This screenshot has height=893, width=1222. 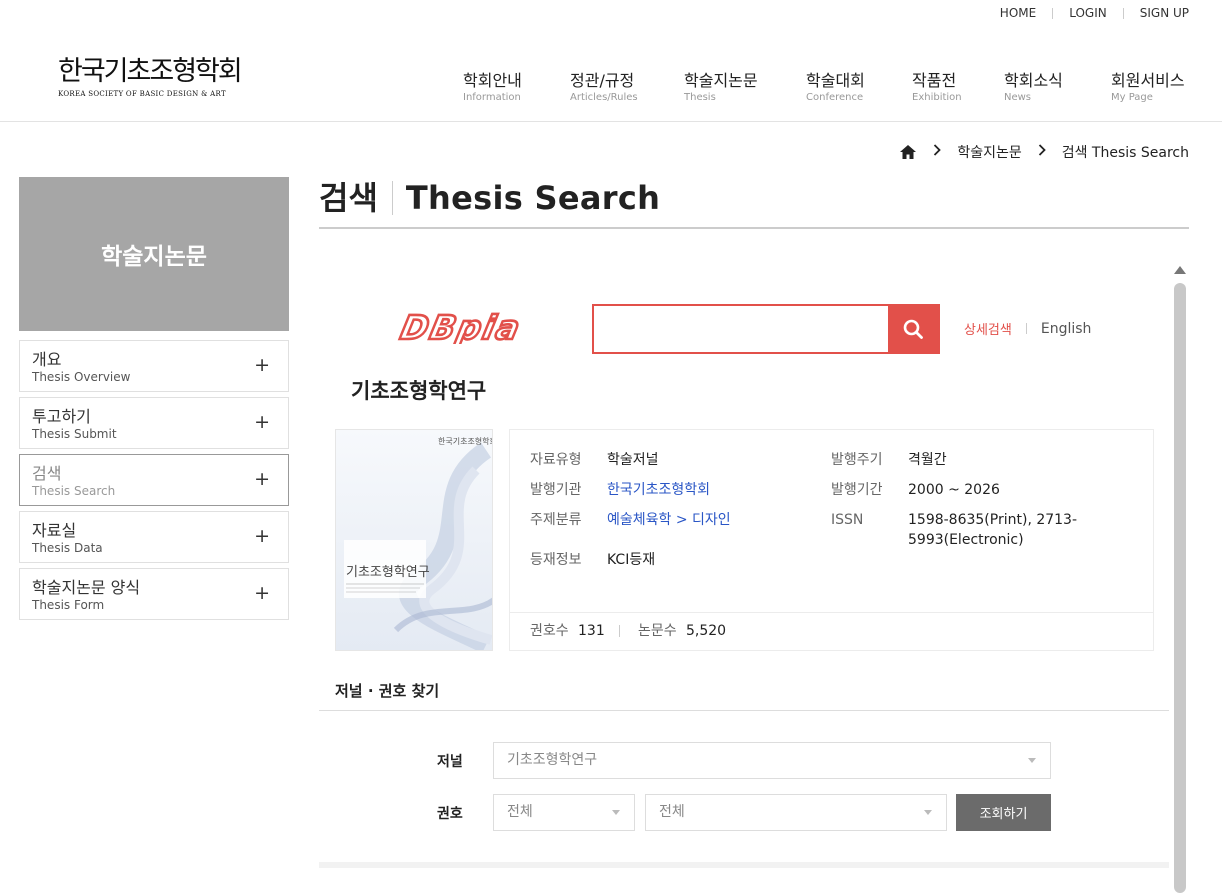 I want to click on volume-select: 전체, so click(x=796, y=812).